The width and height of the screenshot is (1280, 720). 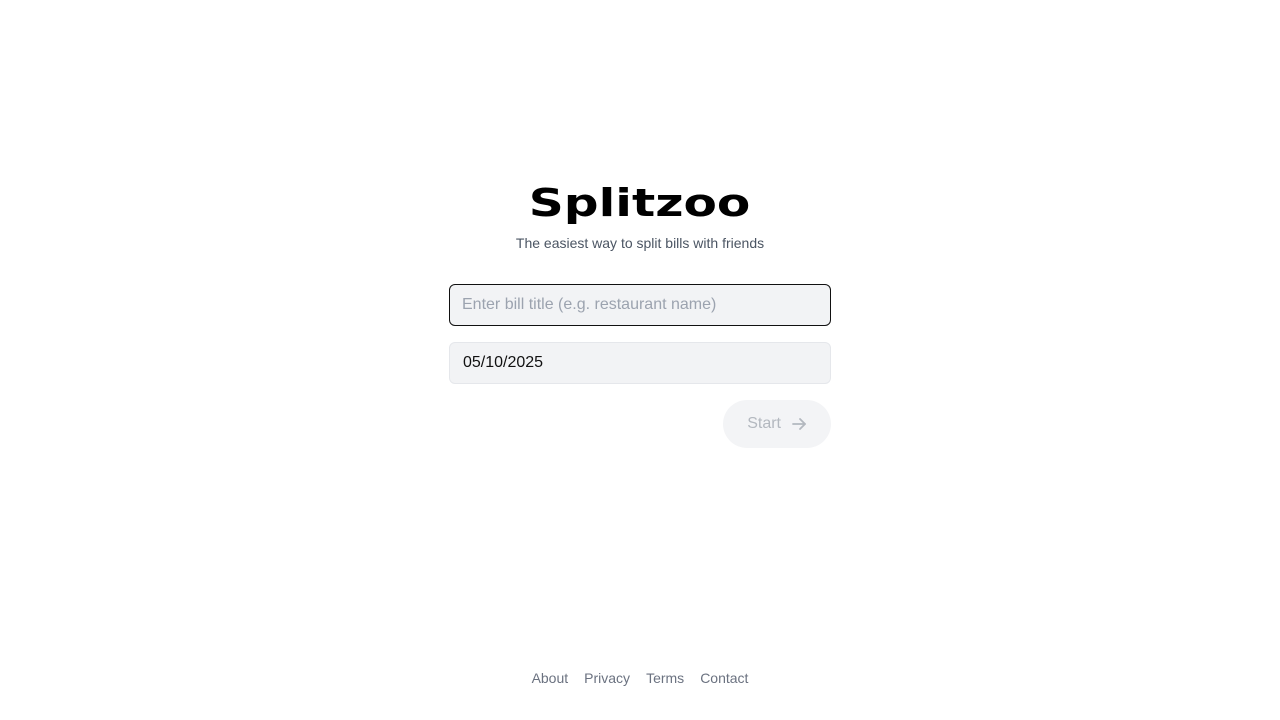 I want to click on bill-date-input: 05/10/2025, so click(x=640, y=363).